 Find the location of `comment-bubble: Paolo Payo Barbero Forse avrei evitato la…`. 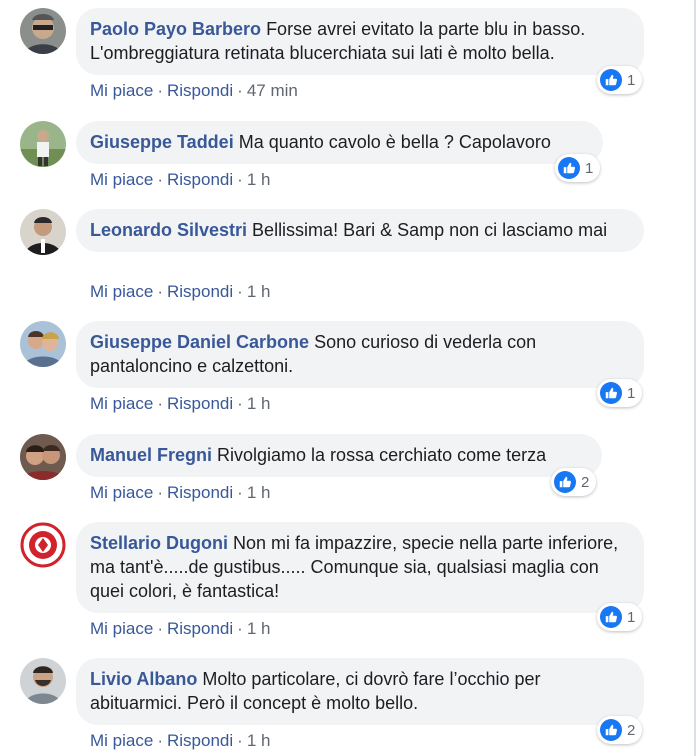

comment-bubble: Paolo Payo Barbero Forse avrei evitato la… is located at coordinates (360, 41).